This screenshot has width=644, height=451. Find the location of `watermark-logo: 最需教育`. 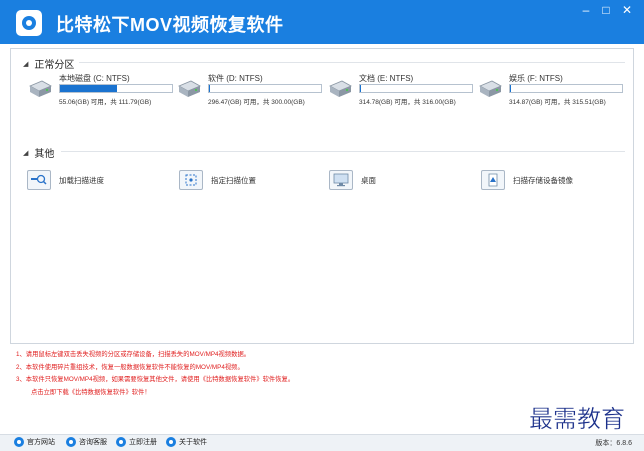

watermark-logo: 最需教育 is located at coordinates (577, 419).